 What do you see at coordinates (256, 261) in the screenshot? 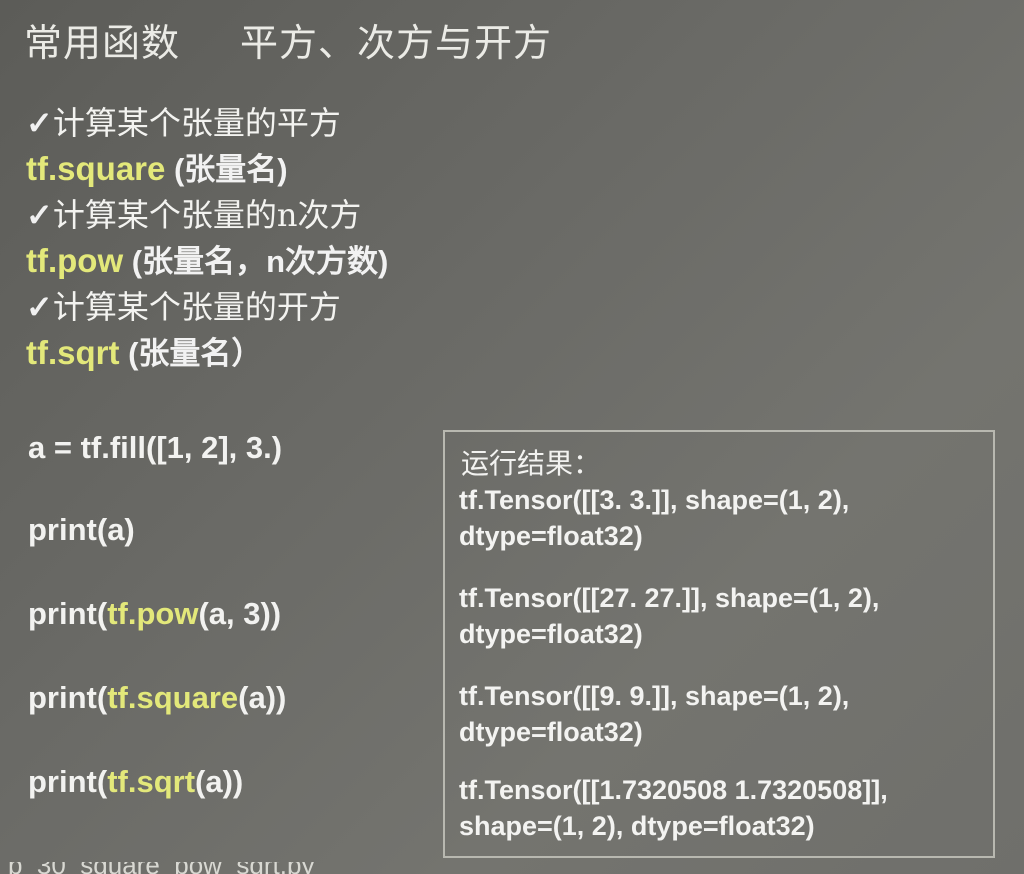
I see `function-args: (张量名，n次方数)` at bounding box center [256, 261].